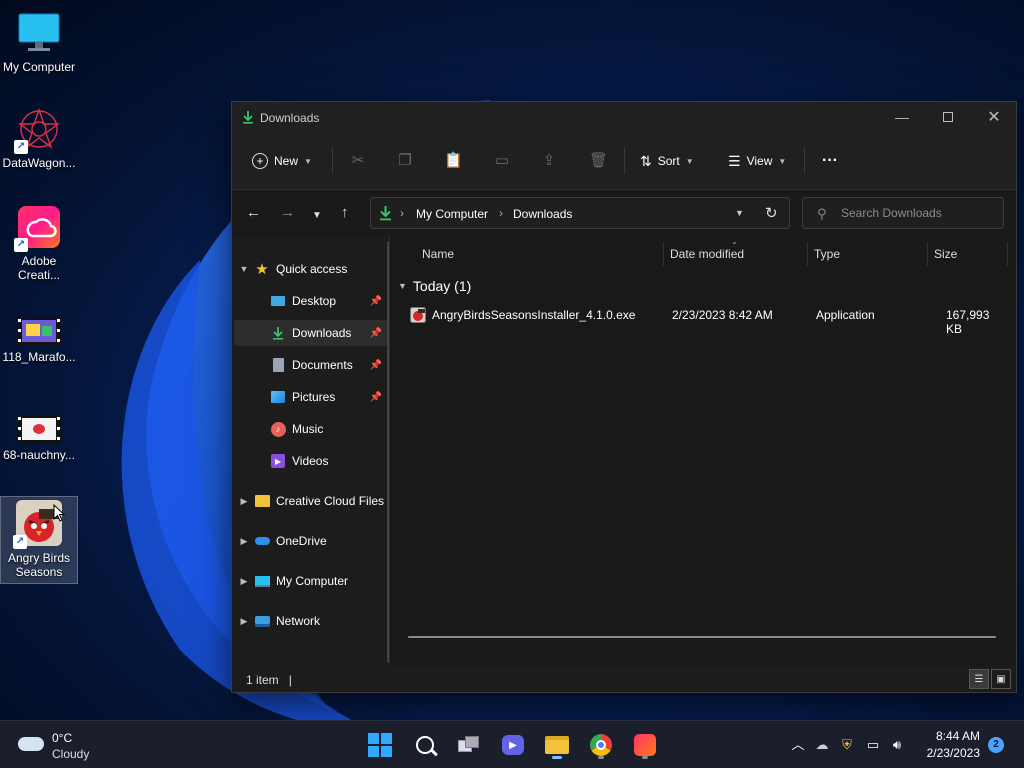 The image size is (1024, 768). I want to click on sidebar-item-label: Documents, so click(322, 365).